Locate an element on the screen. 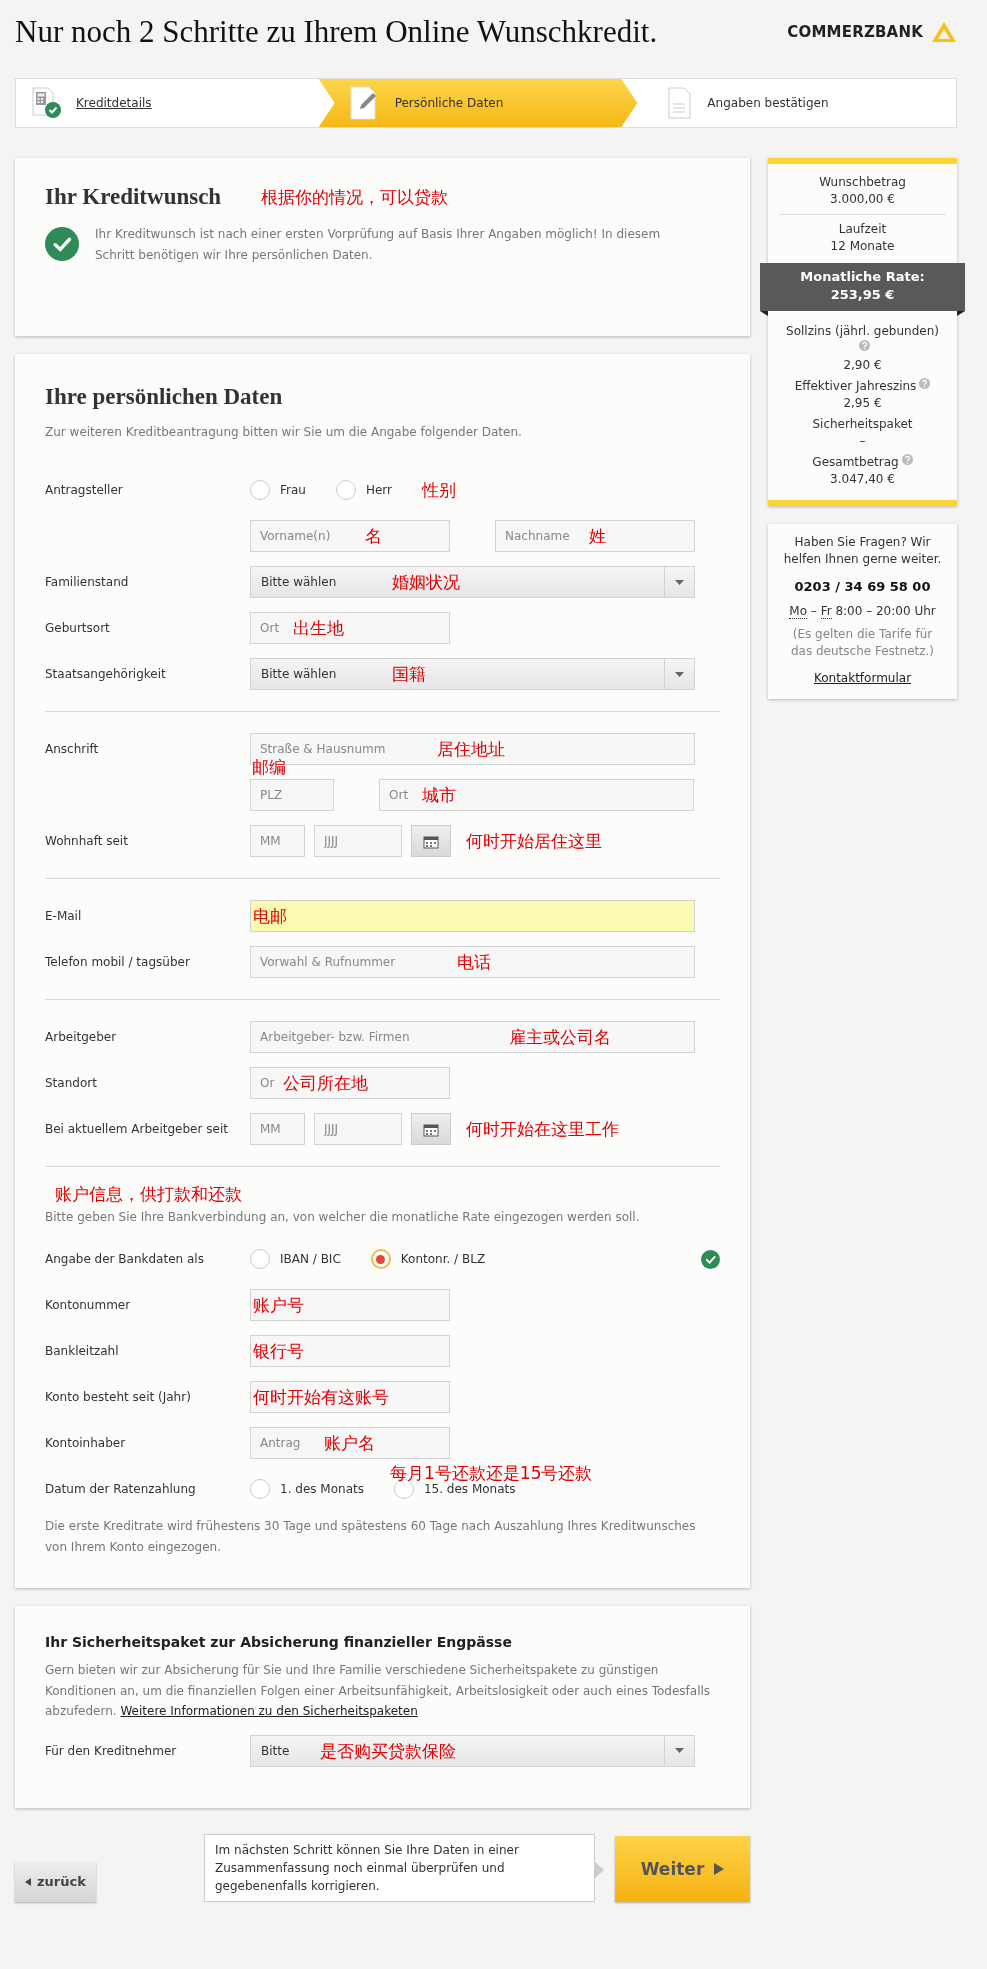 This screenshot has height=1969, width=987. field-label: Kontonummer is located at coordinates (88, 1305).